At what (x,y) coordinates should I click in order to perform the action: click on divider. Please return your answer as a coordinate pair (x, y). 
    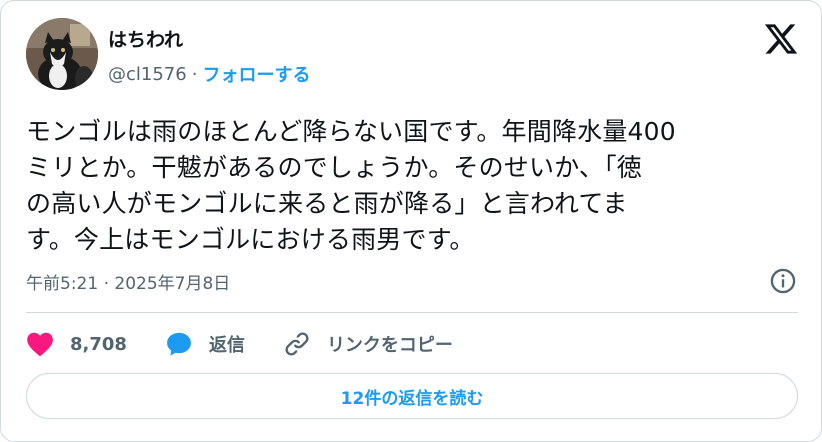
    Looking at the image, I should click on (412, 312).